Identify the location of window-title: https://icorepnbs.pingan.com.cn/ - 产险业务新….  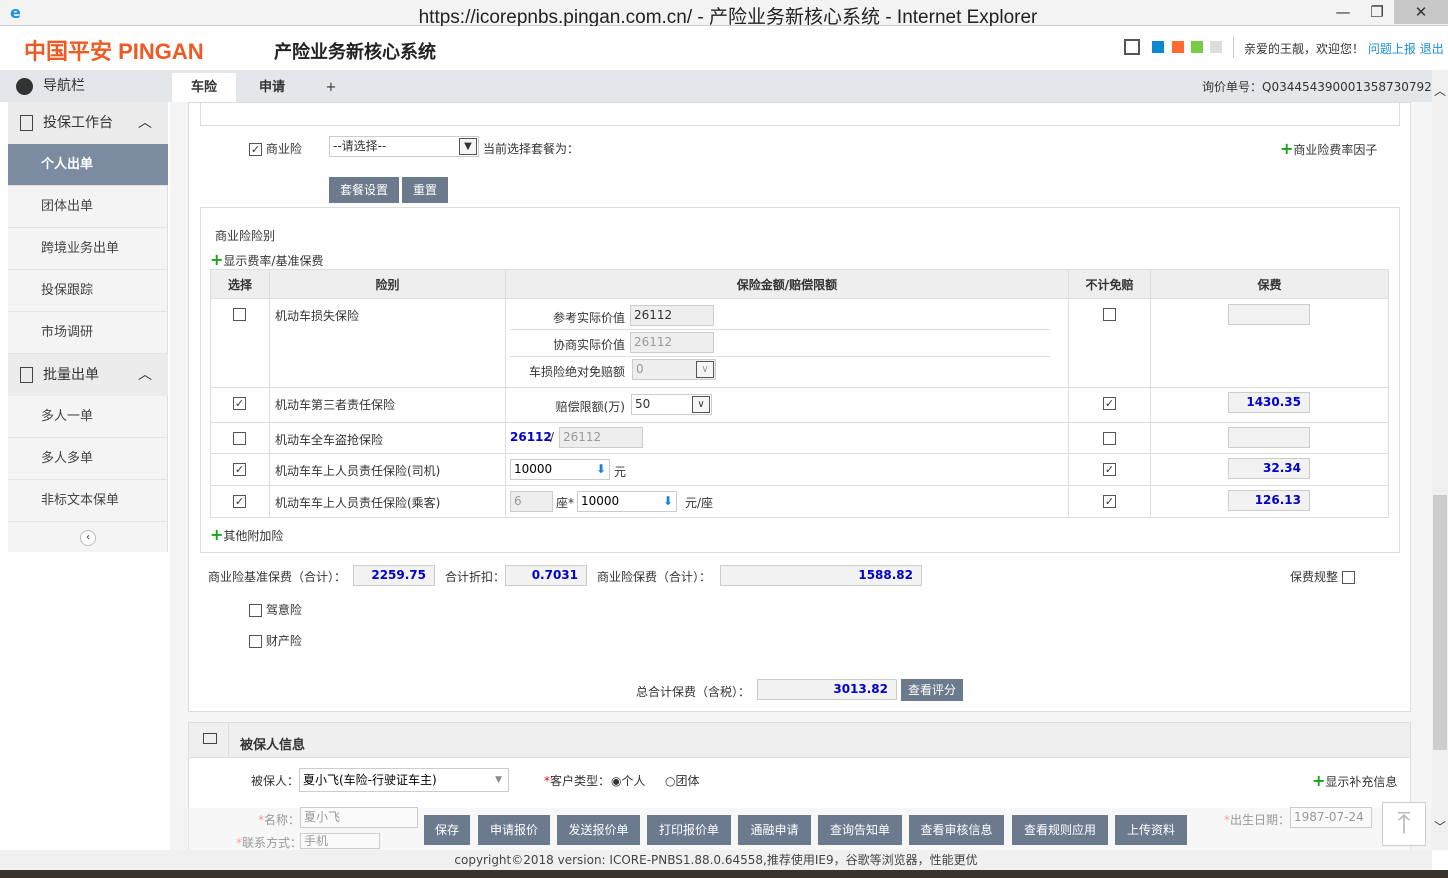
(728, 17).